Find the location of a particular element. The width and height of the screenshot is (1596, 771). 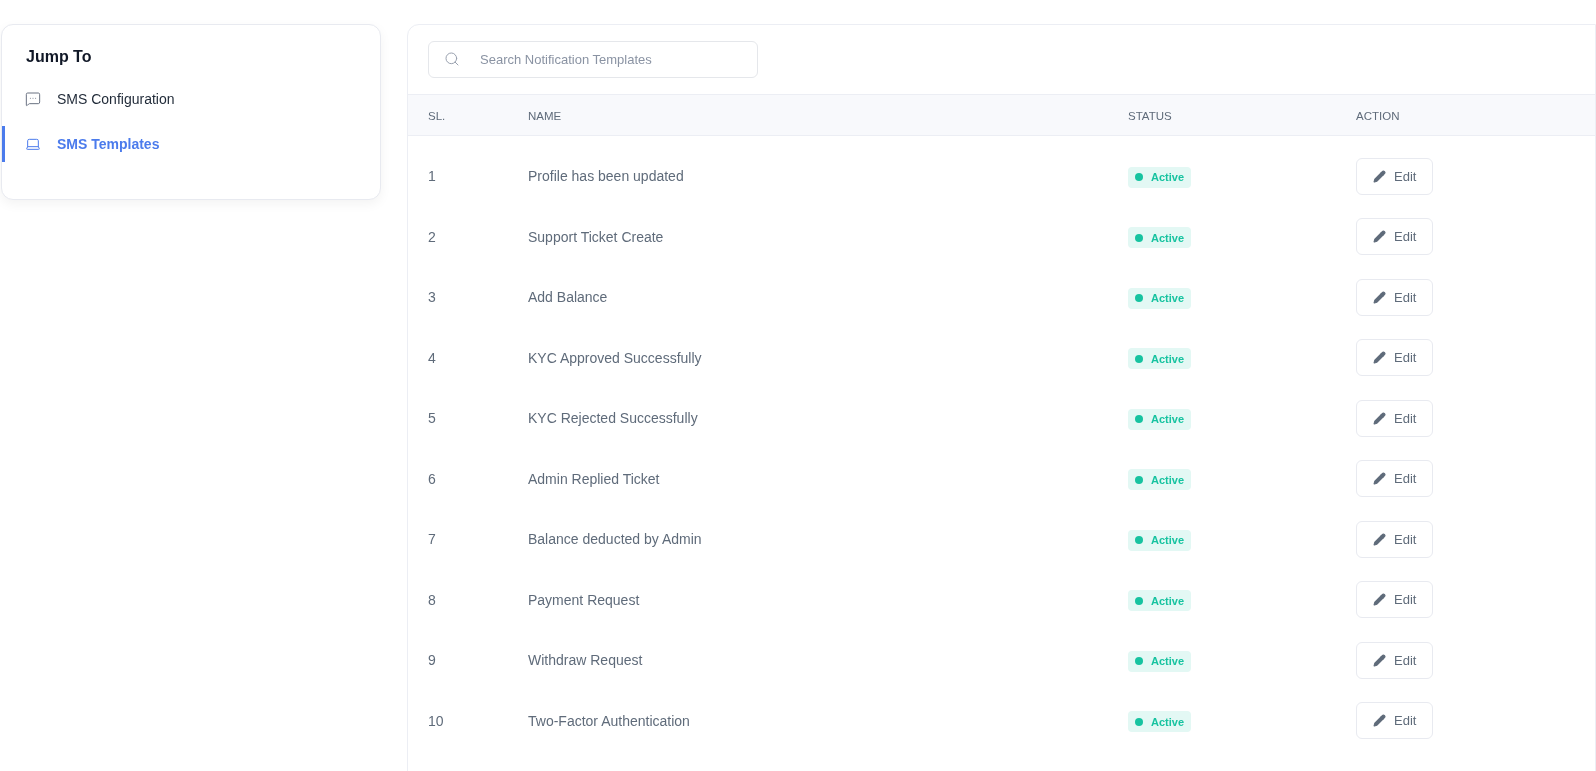

search-field: Search Notification Templates is located at coordinates (593, 59).